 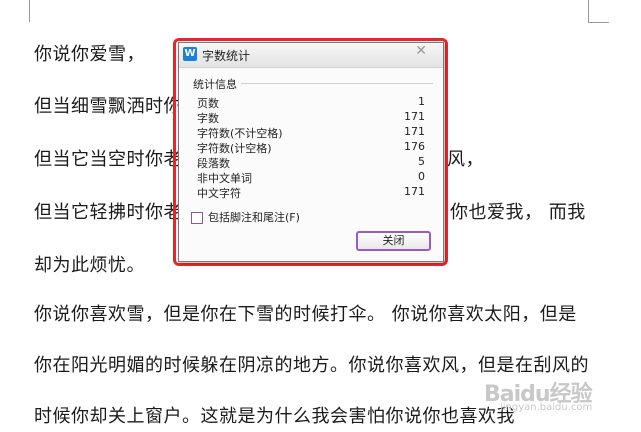 I want to click on stat-label: 字数, so click(x=208, y=118).